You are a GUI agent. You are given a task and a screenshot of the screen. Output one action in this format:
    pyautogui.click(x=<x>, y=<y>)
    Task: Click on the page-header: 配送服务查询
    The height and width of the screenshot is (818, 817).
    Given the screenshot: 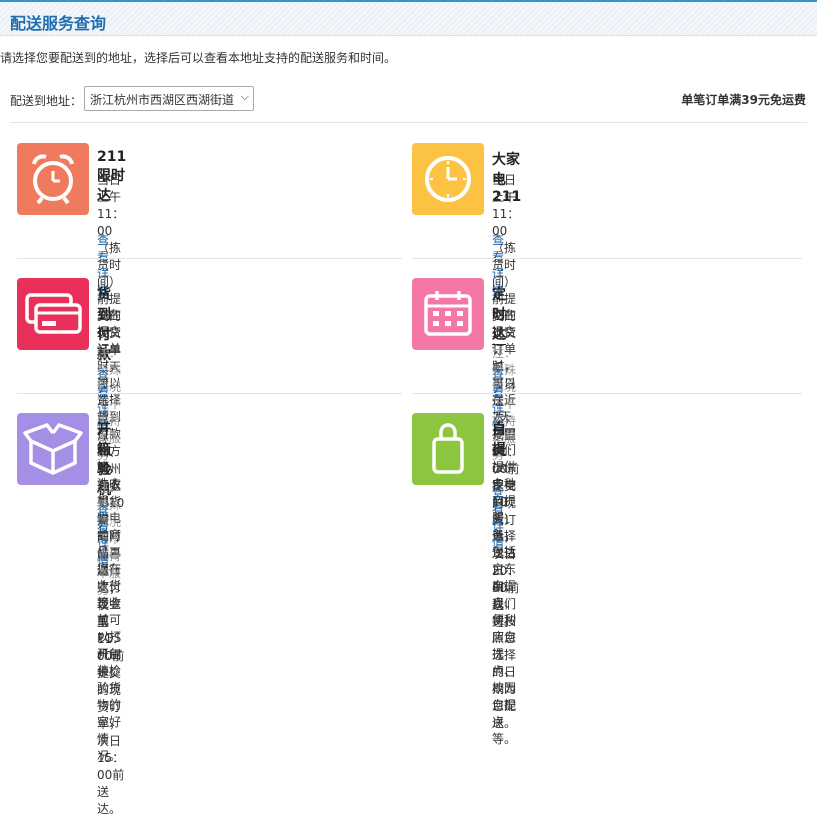 What is the action you would take?
    pyautogui.click(x=408, y=18)
    